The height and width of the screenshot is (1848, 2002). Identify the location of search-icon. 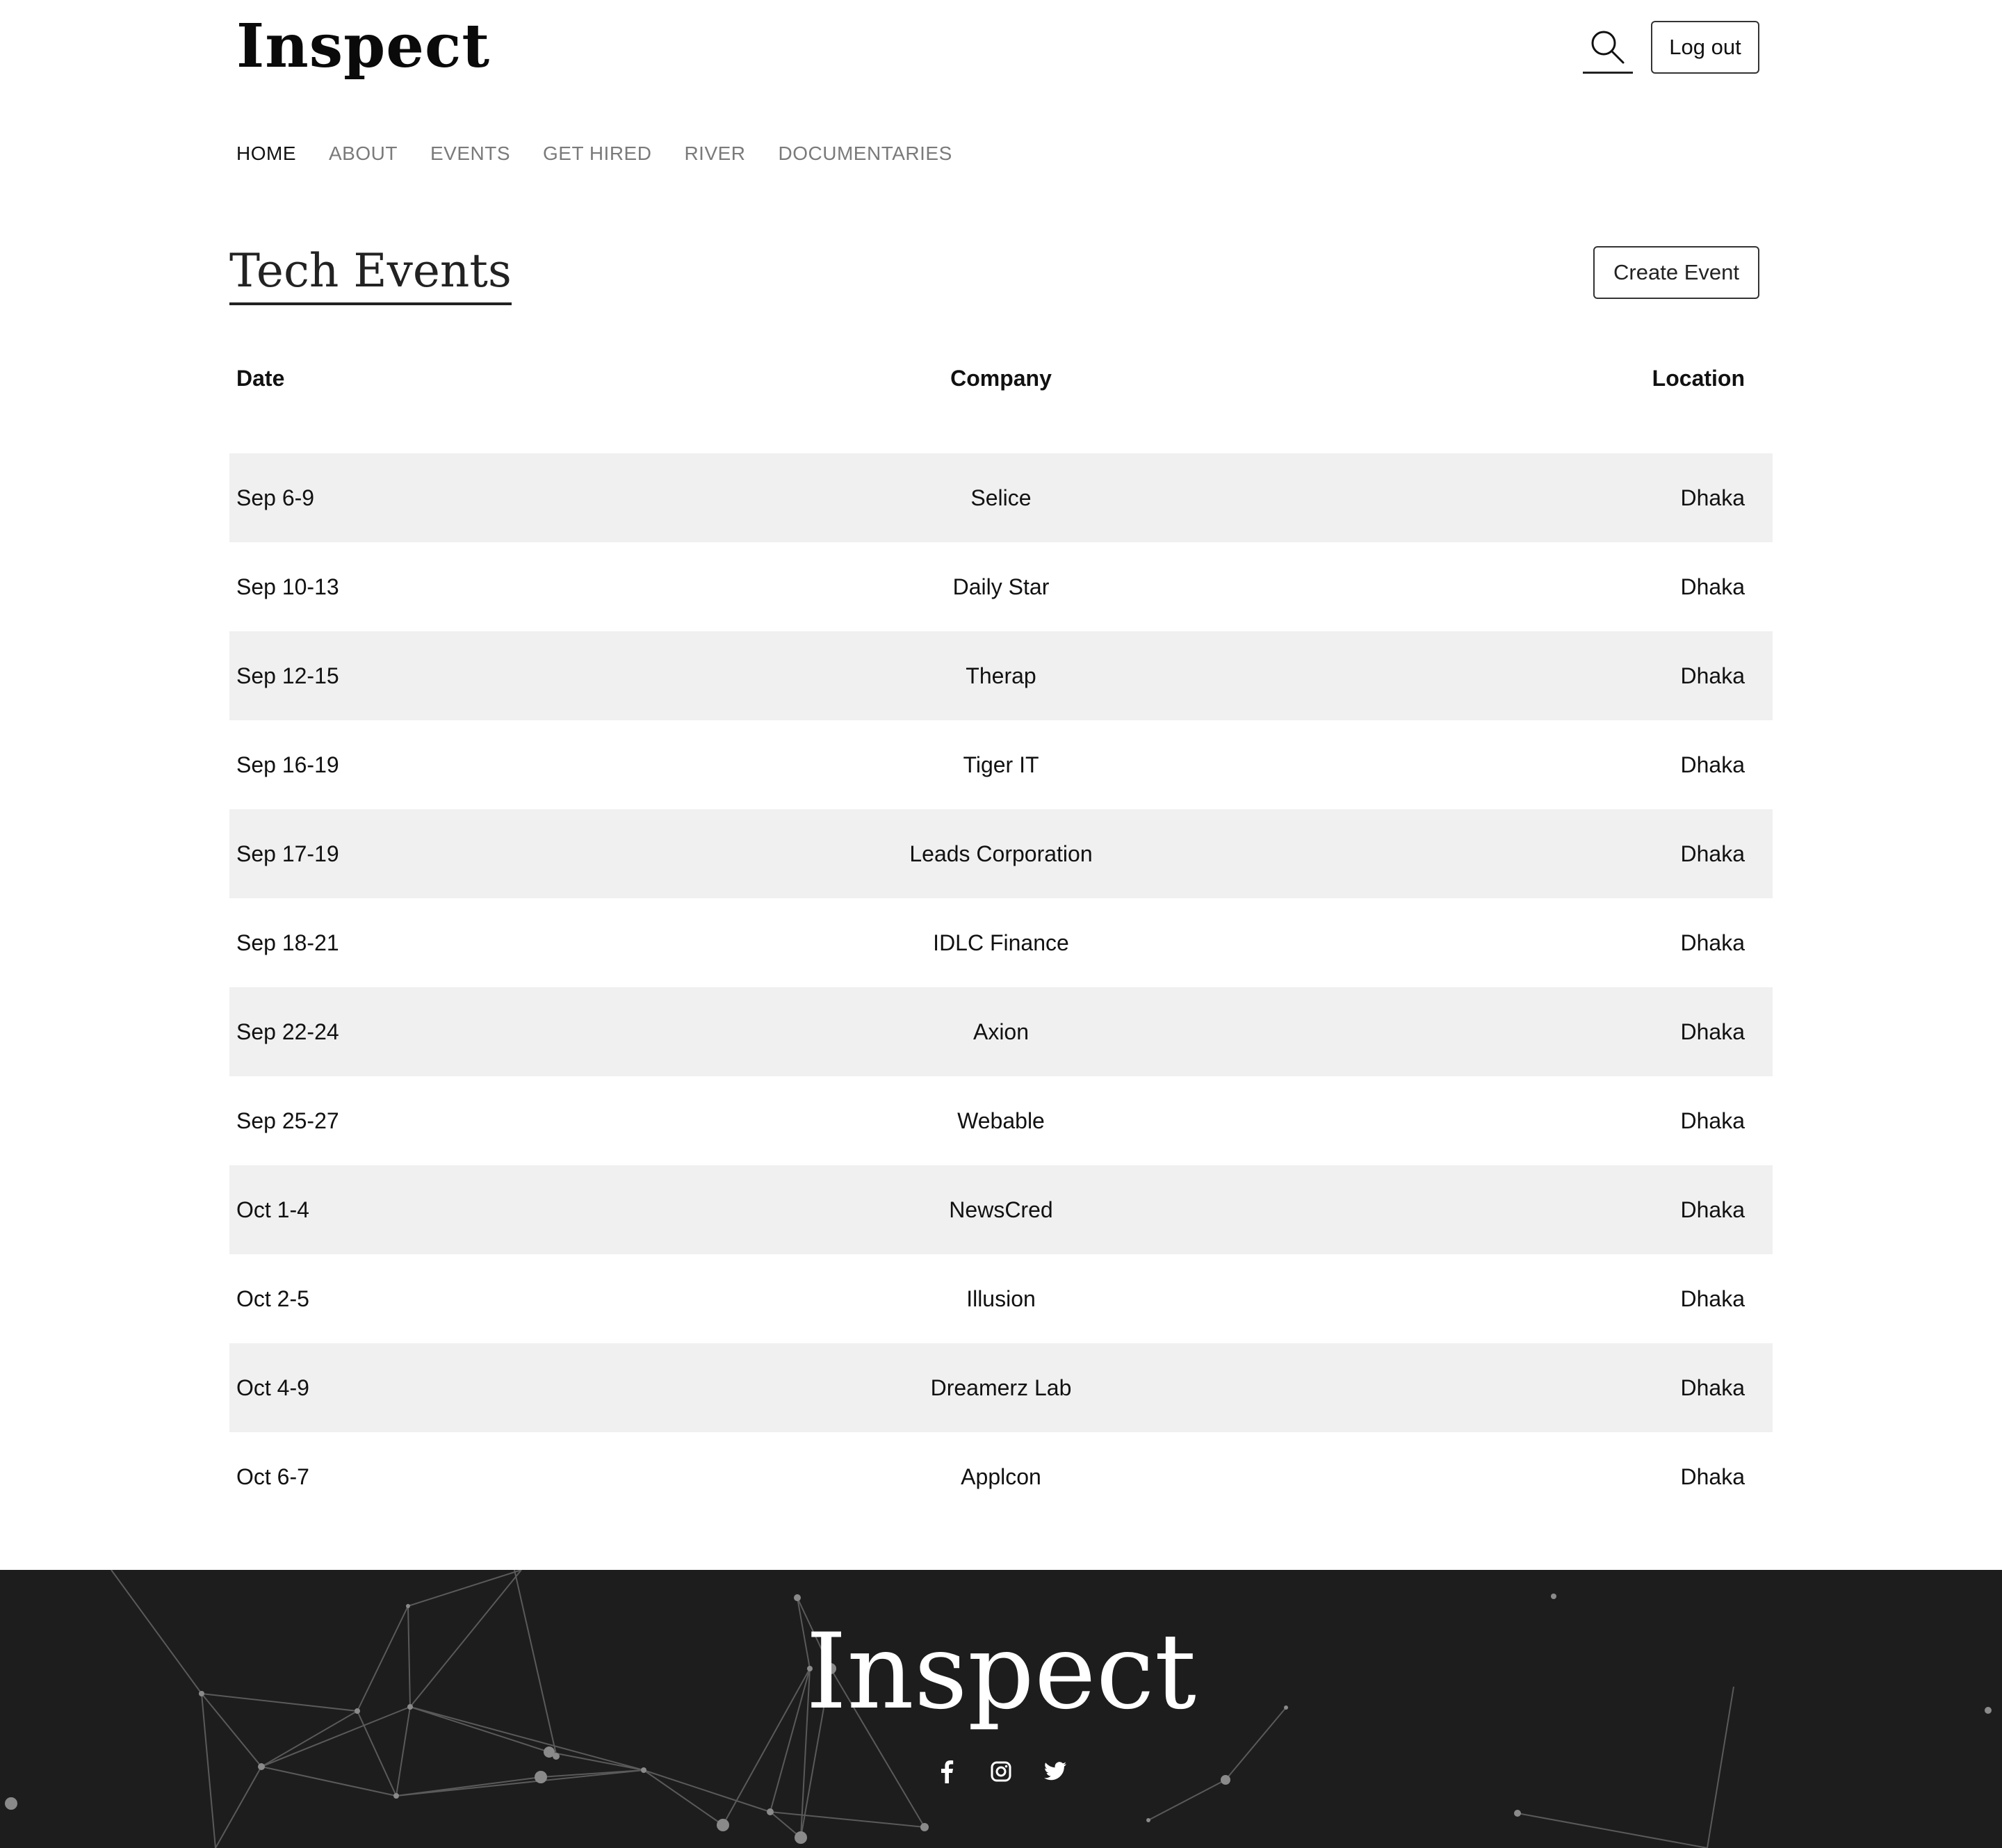
(1608, 47).